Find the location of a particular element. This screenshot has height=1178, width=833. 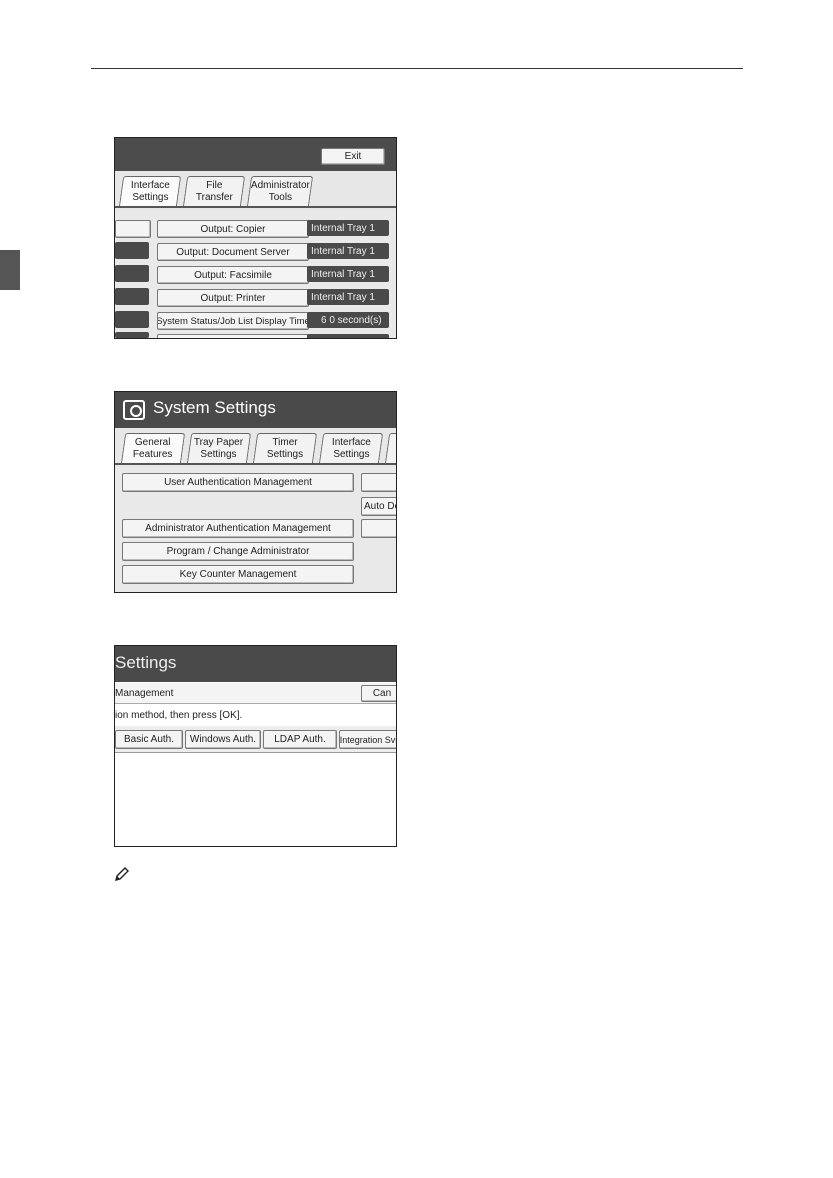

job-list-display-time-button: System Status/Job List Display Time is located at coordinates (233, 321).